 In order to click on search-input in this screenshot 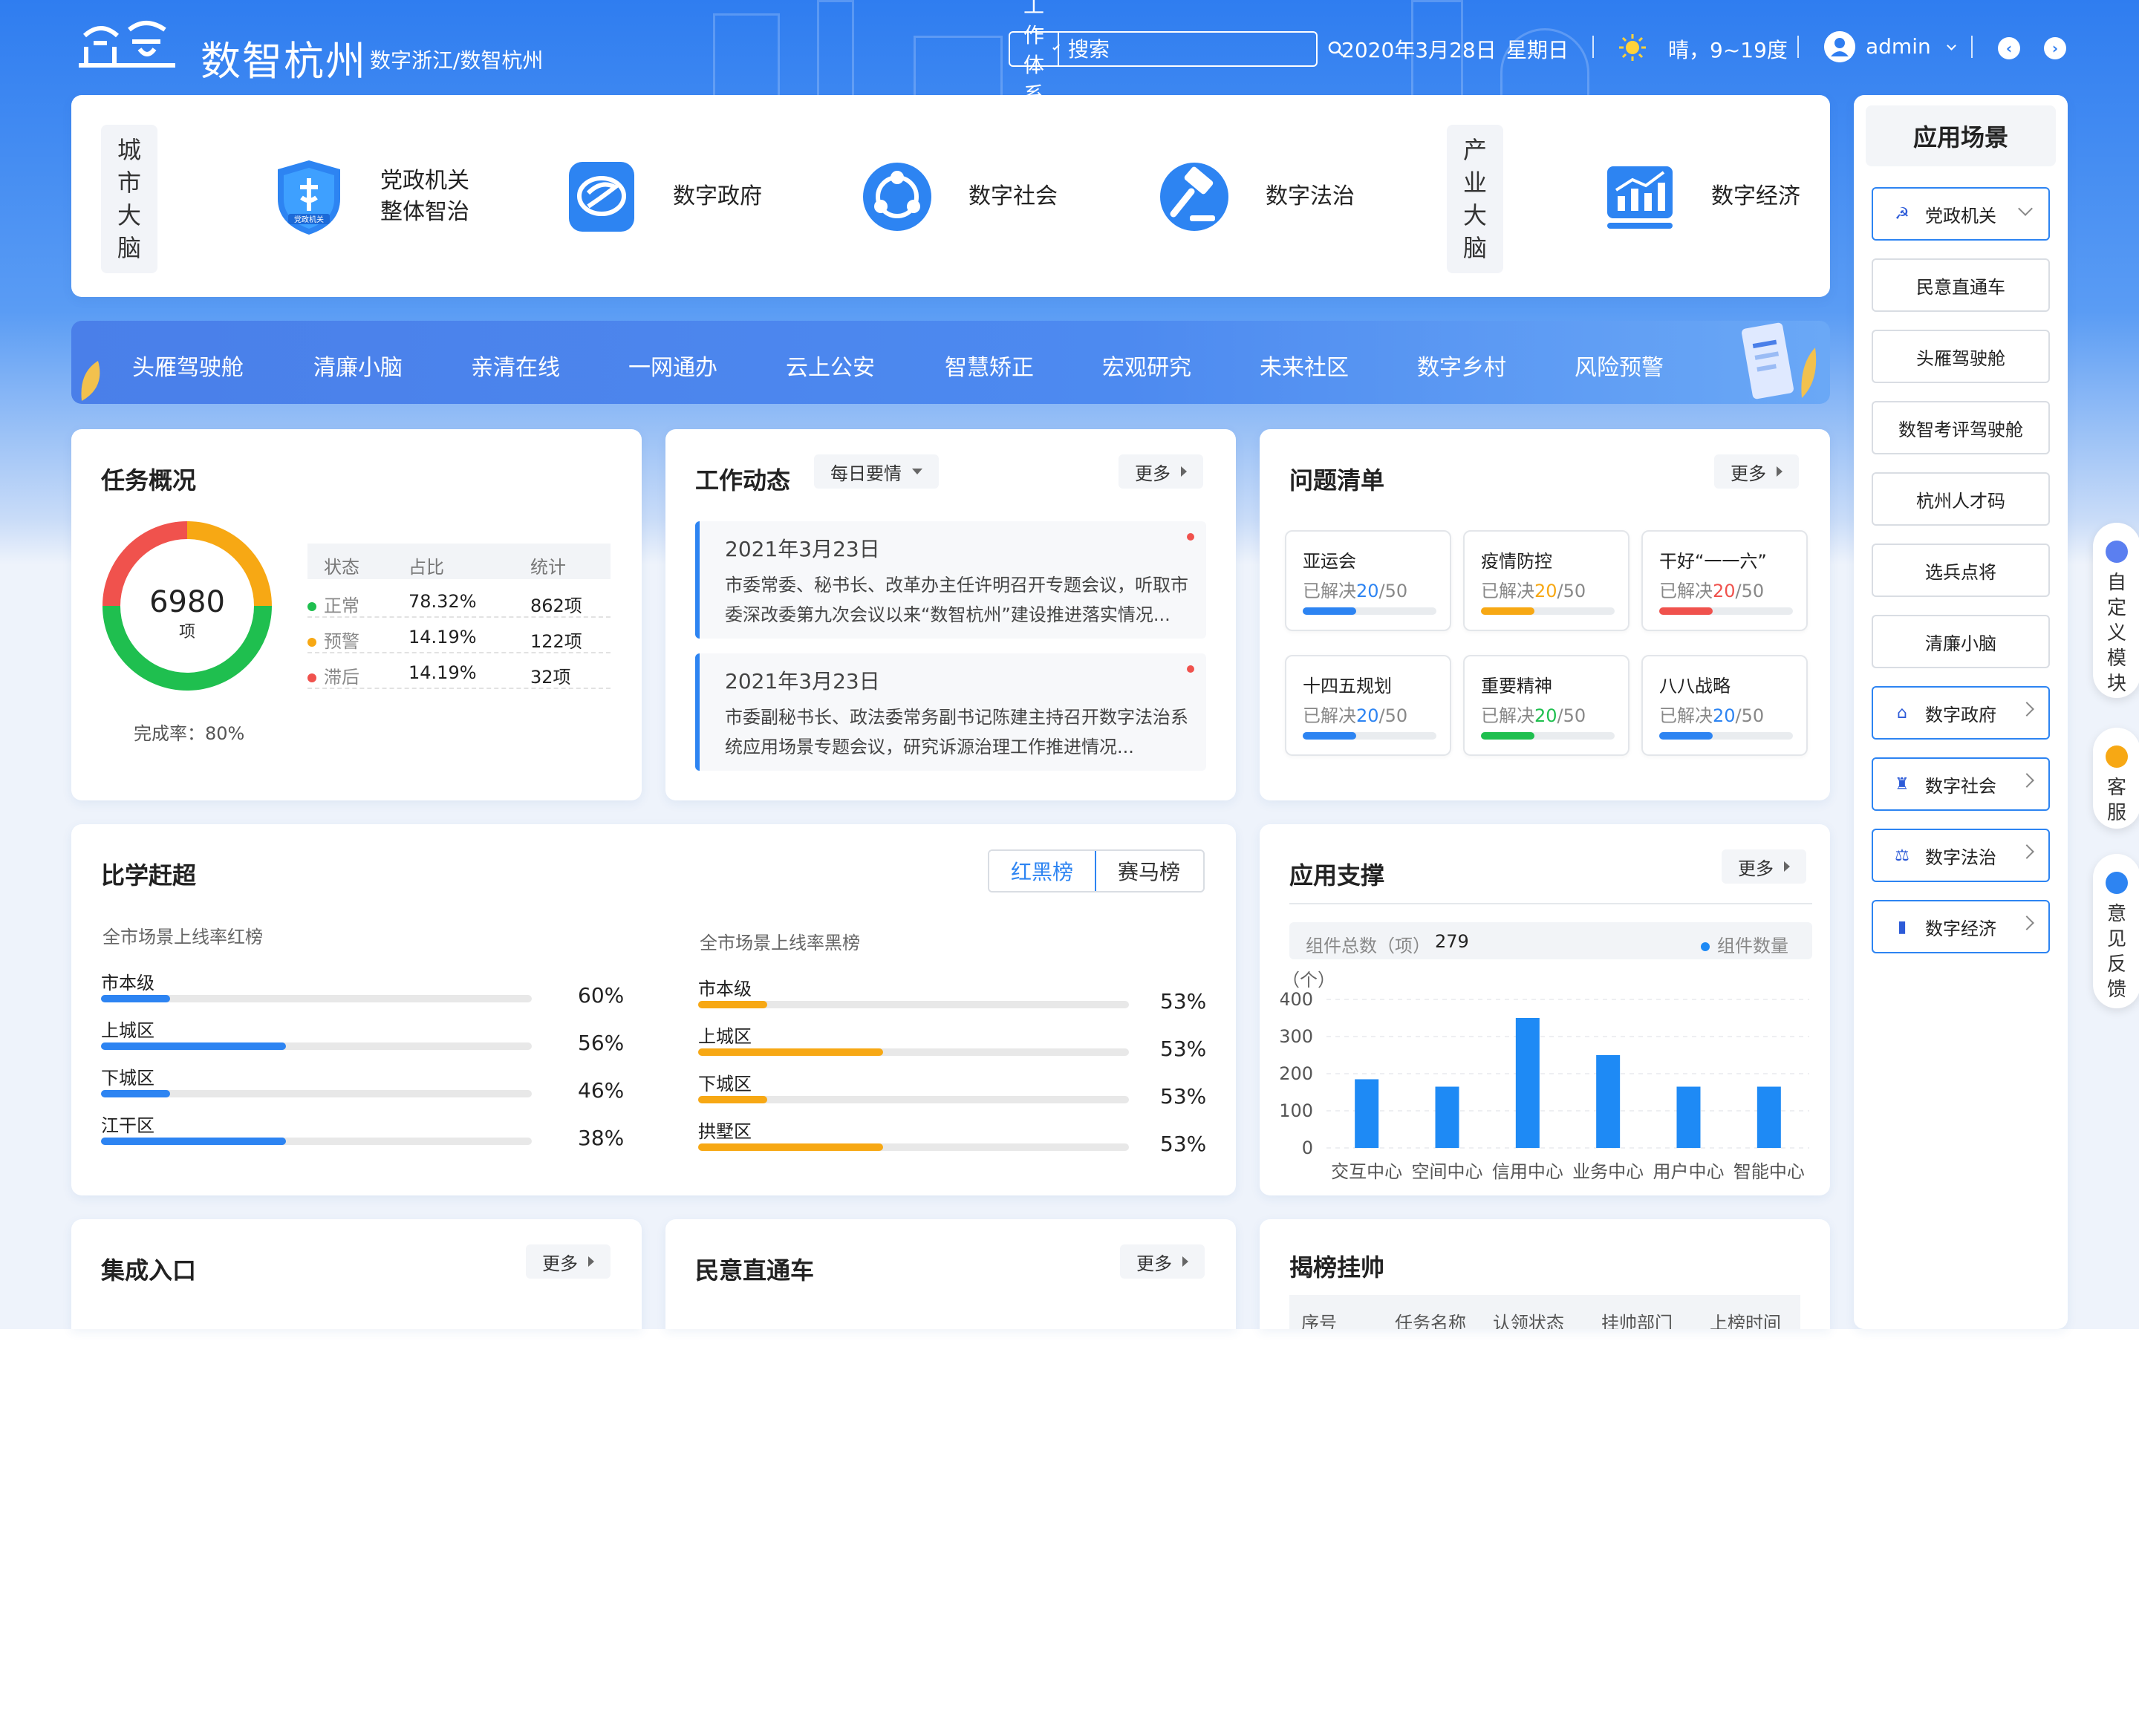, I will do `click(1193, 49)`.